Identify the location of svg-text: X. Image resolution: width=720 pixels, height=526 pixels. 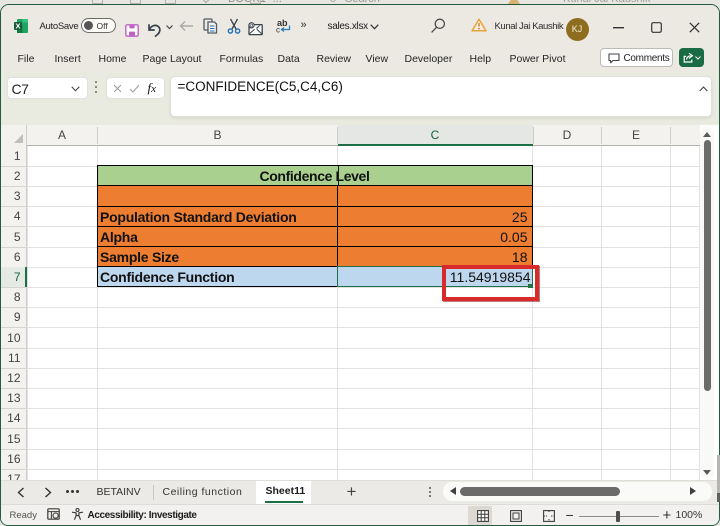
(17, 25).